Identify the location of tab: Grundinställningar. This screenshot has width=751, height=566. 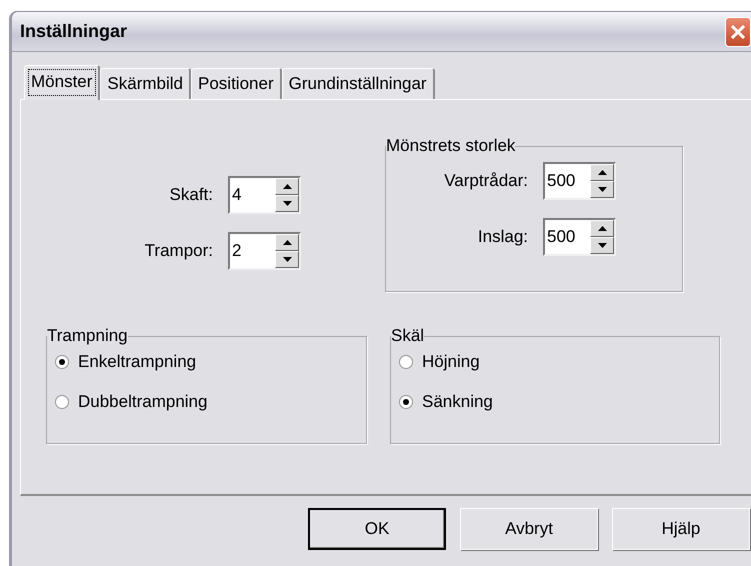
(358, 83).